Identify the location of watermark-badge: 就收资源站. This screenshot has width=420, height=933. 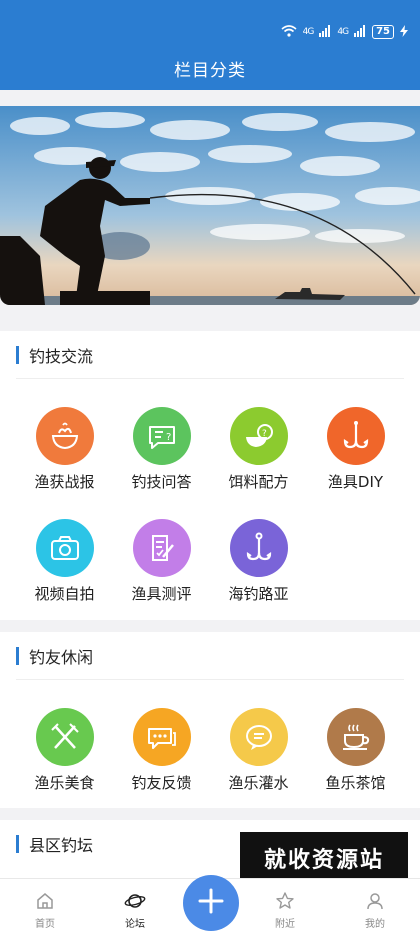
(324, 858).